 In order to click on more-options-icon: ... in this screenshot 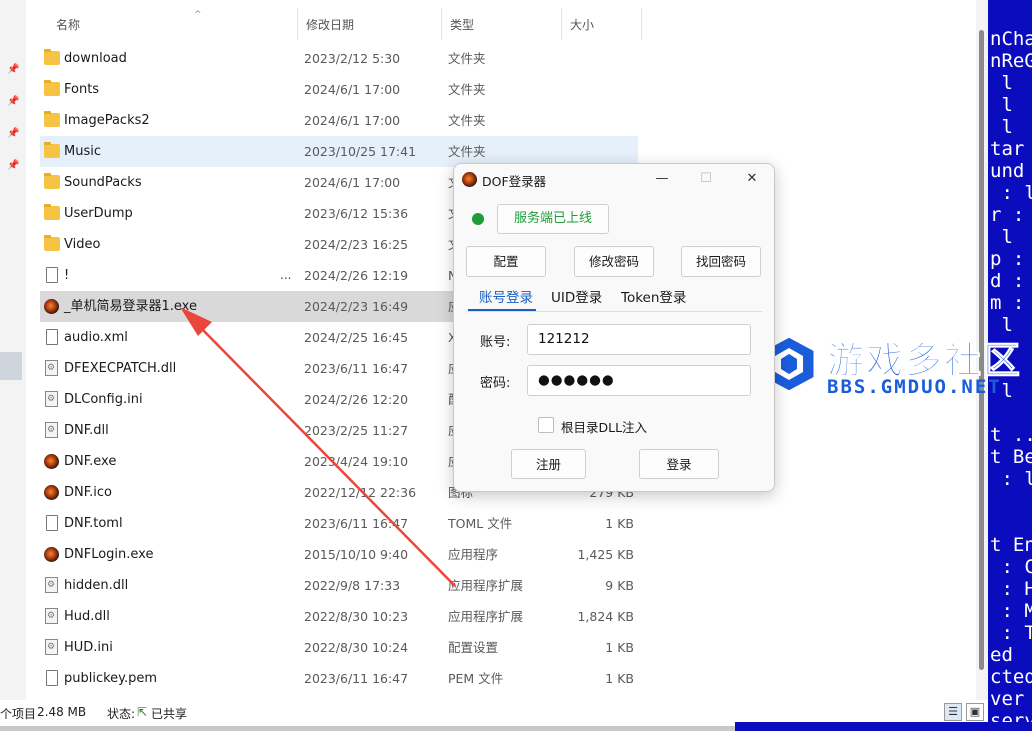, I will do `click(285, 275)`.